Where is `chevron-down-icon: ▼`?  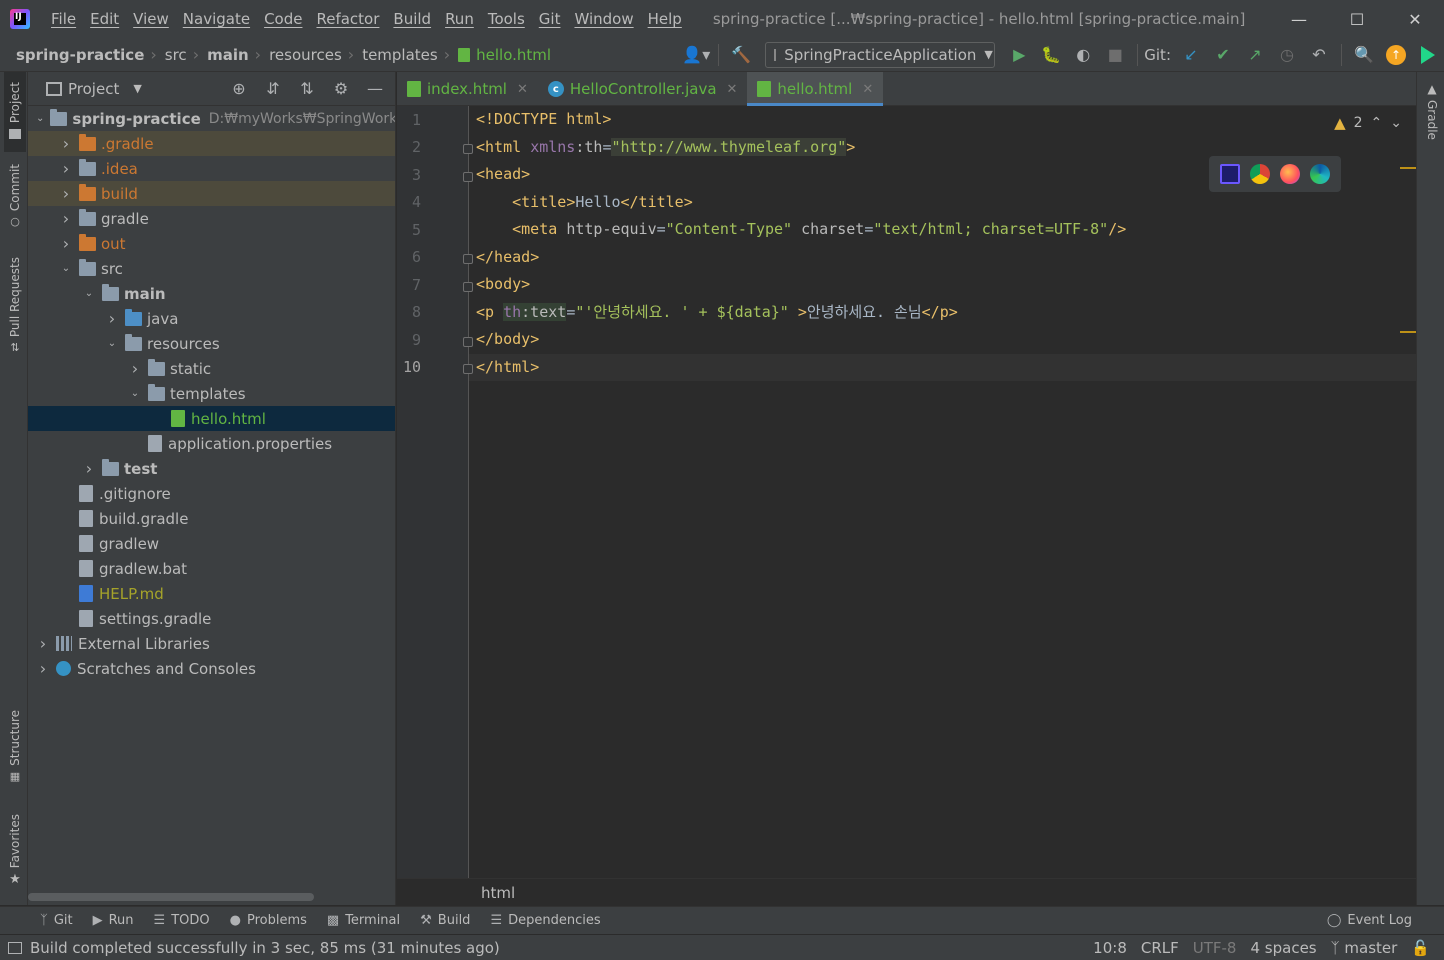
chevron-down-icon: ▼ is located at coordinates (137, 88).